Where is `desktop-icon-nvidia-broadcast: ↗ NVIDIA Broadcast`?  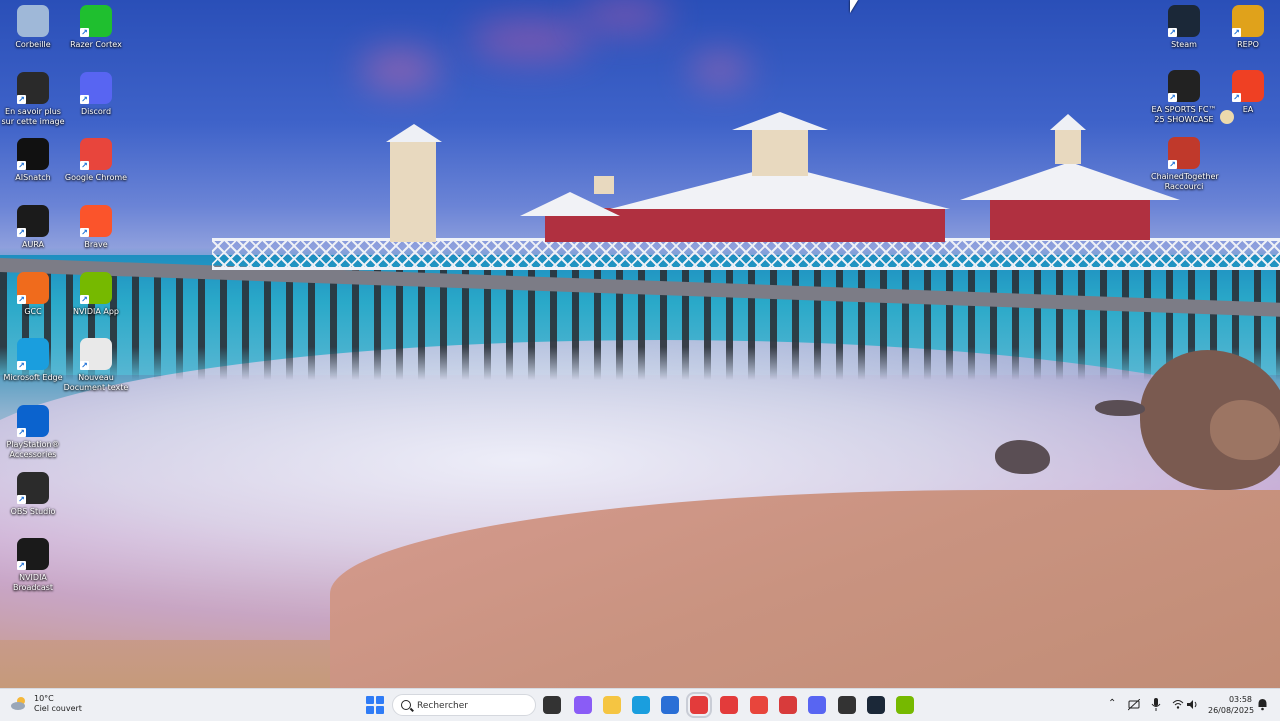 desktop-icon-nvidia-broadcast: ↗ NVIDIA Broadcast is located at coordinates (33, 565).